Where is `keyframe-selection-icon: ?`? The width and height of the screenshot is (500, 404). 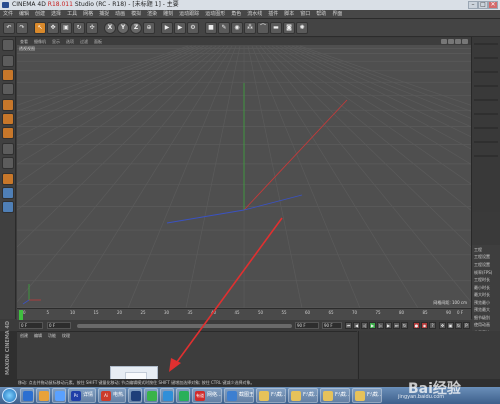 keyframe-selection-icon: ? is located at coordinates (432, 325).